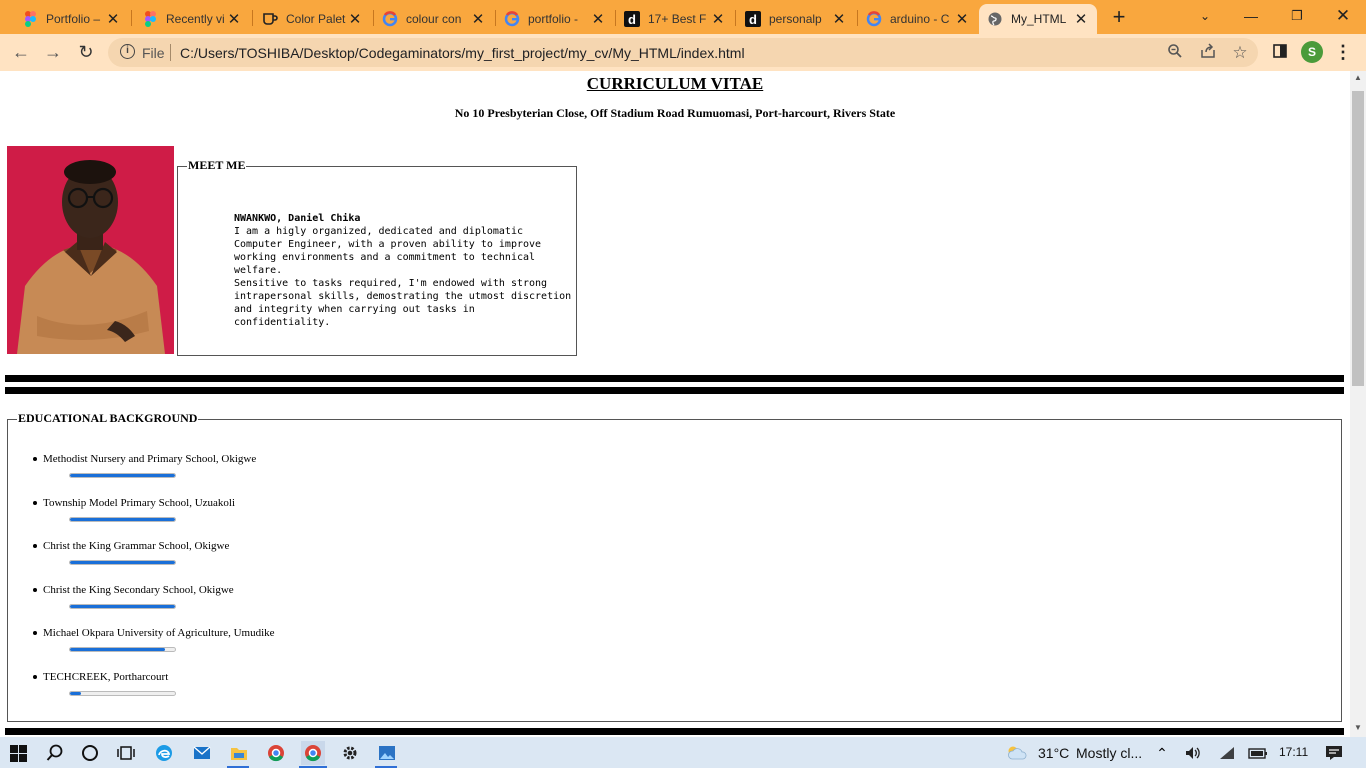 The height and width of the screenshot is (768, 1366). What do you see at coordinates (270, 19) in the screenshot?
I see `mug-icon` at bounding box center [270, 19].